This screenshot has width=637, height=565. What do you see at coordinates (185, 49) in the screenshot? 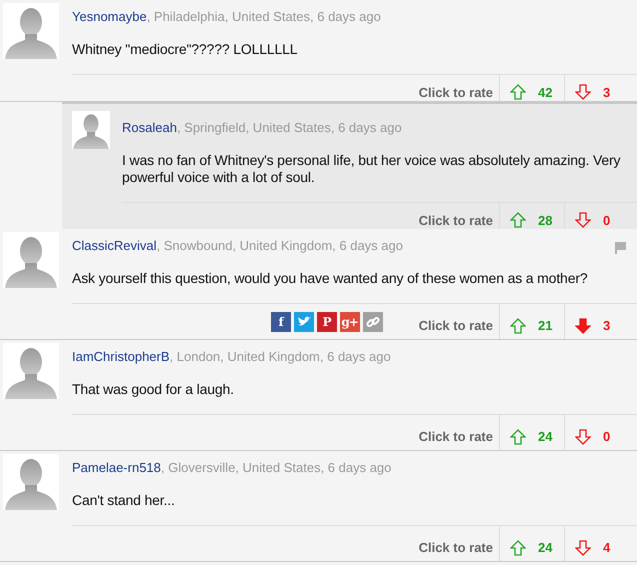
I see `comment-text: Whitney "mediocre"????? LOLLLLLL` at bounding box center [185, 49].